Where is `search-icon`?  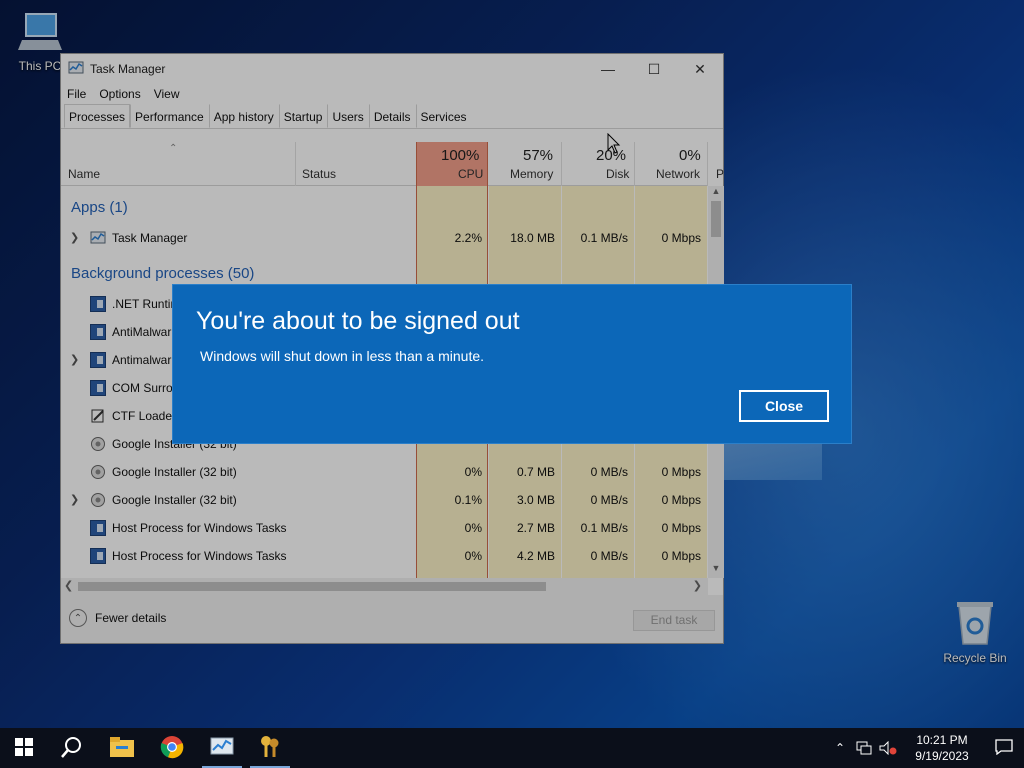
search-icon is located at coordinates (72, 748).